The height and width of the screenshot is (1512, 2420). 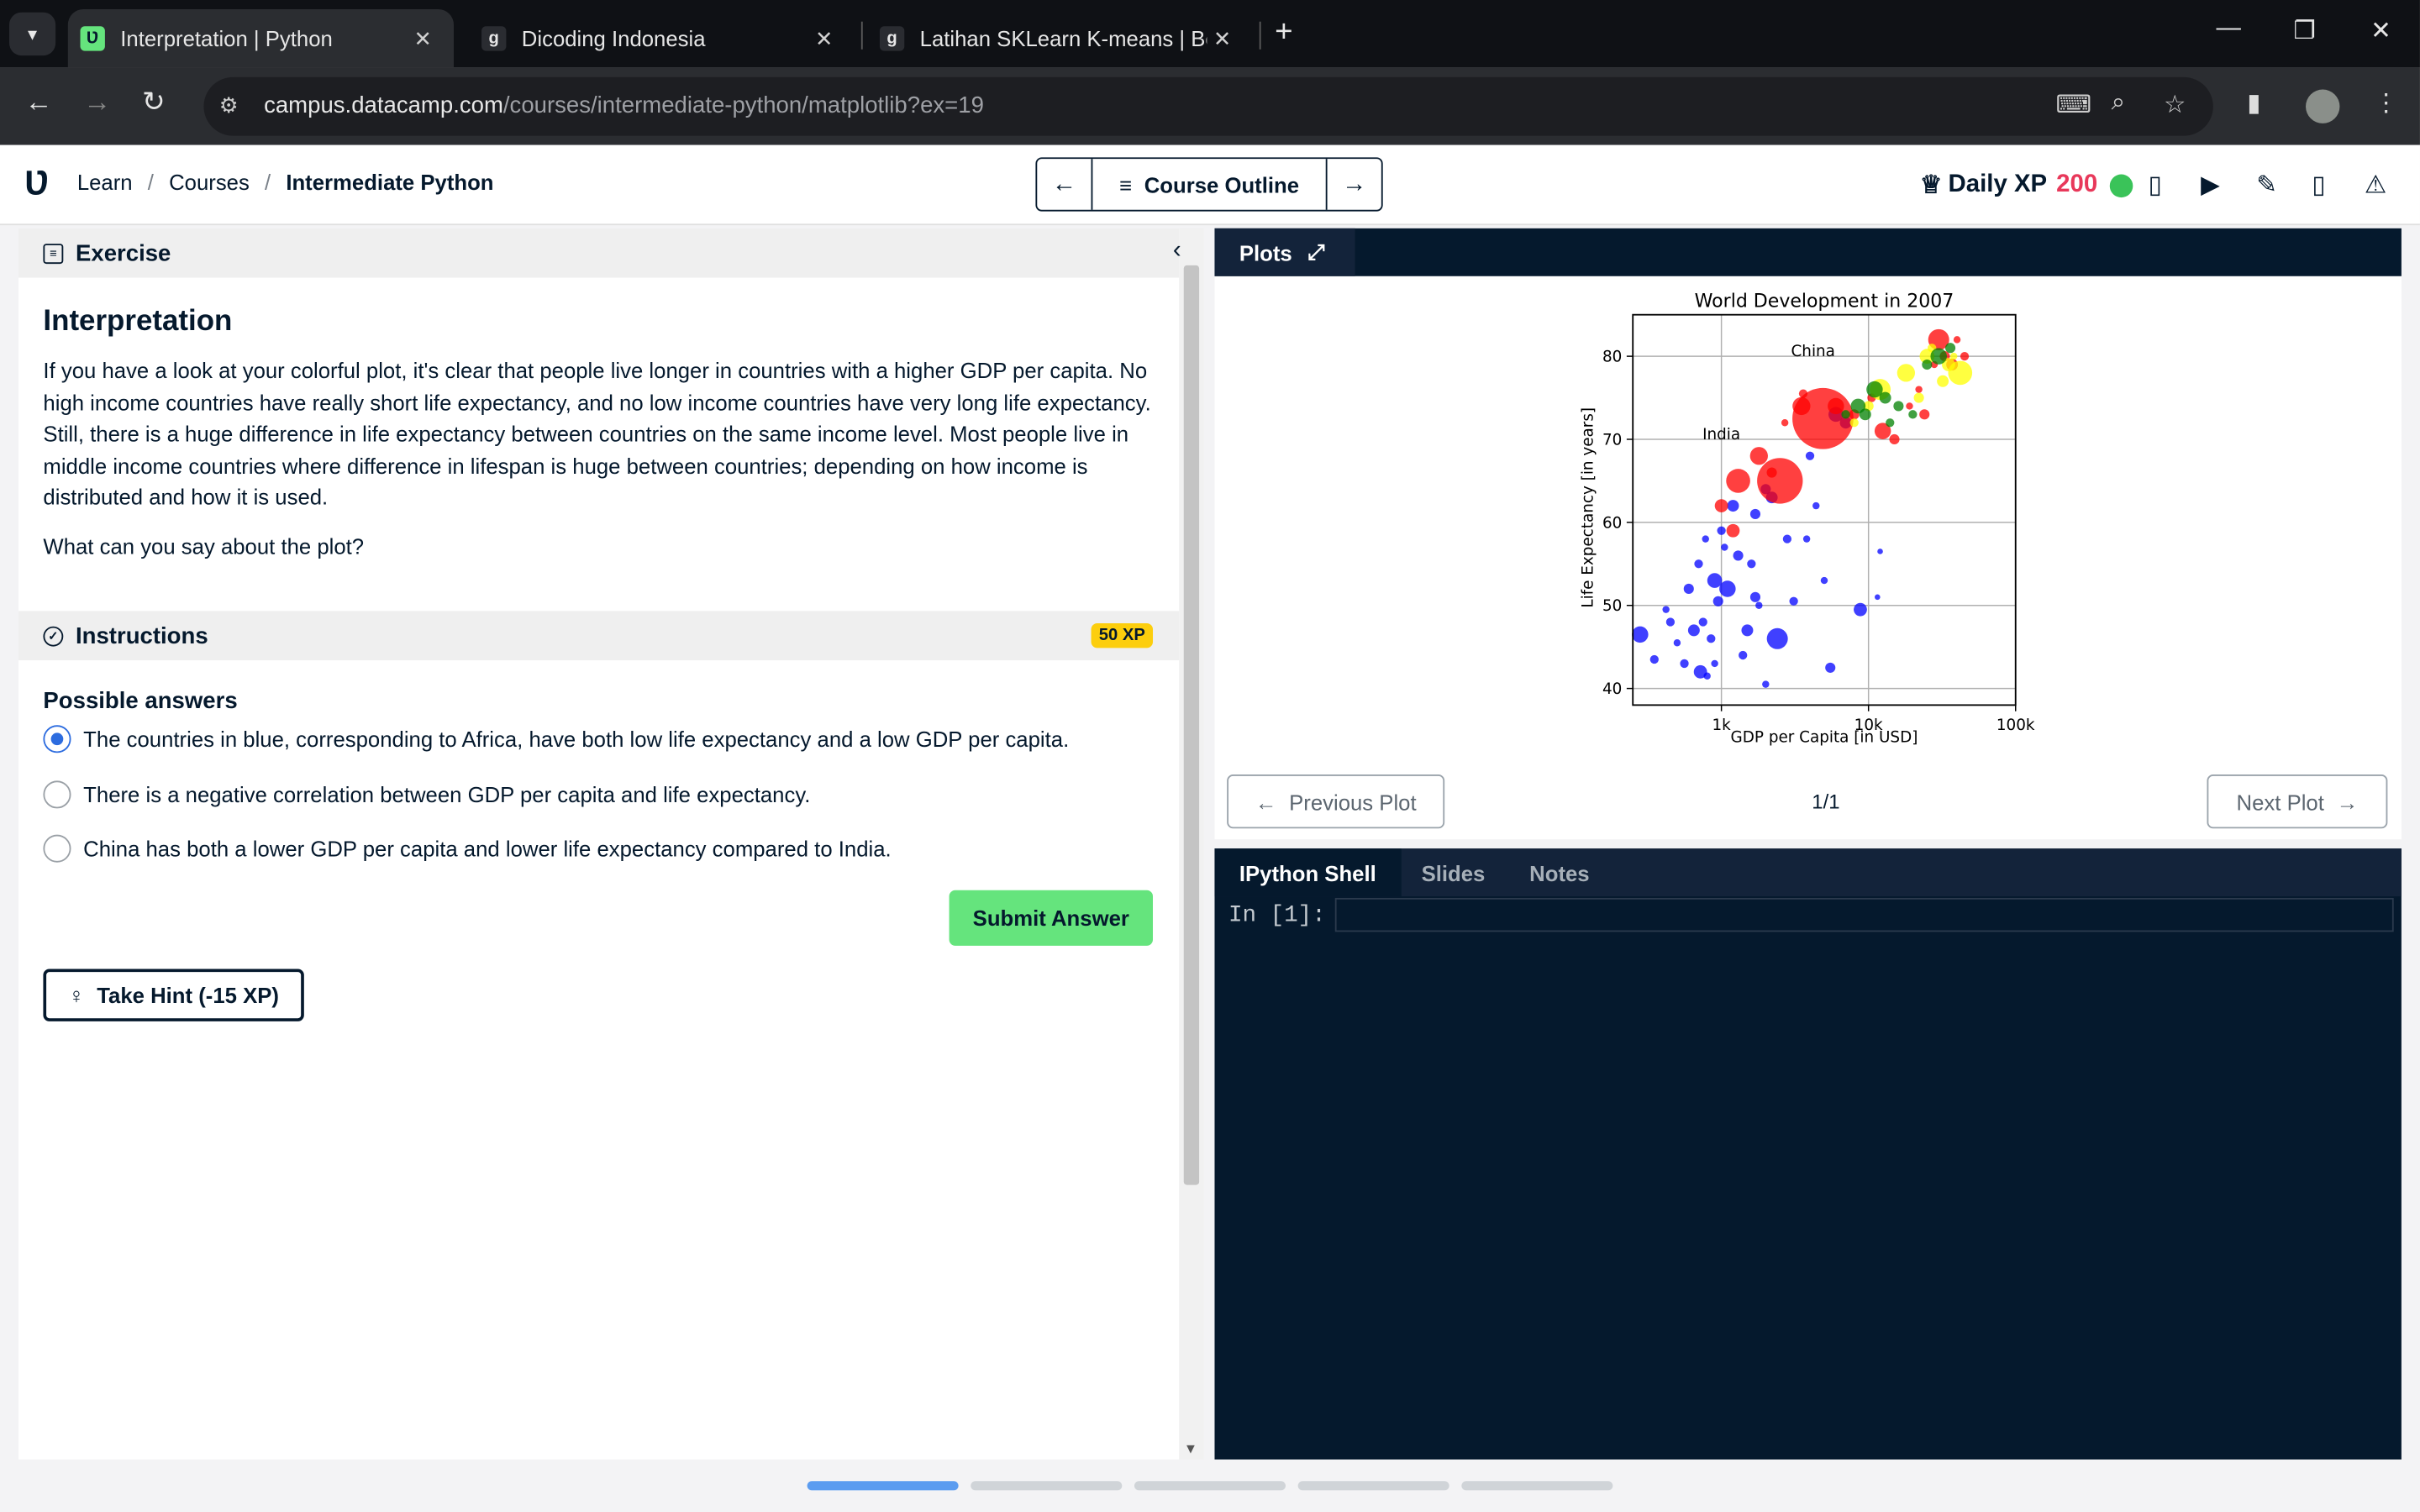 What do you see at coordinates (105, 182) in the screenshot?
I see `breadcrumb-learn: Learn` at bounding box center [105, 182].